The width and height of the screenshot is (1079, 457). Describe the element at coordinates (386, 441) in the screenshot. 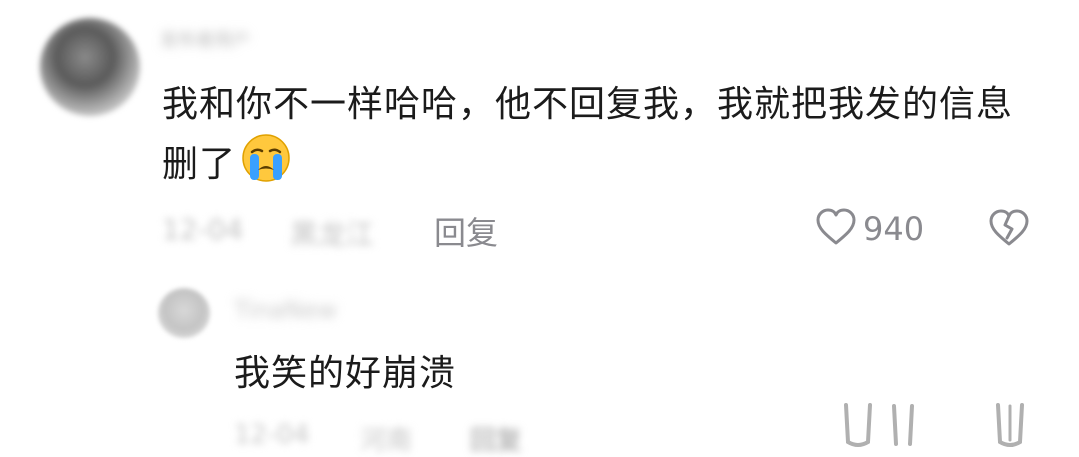

I see `reply-location: 河南` at that location.